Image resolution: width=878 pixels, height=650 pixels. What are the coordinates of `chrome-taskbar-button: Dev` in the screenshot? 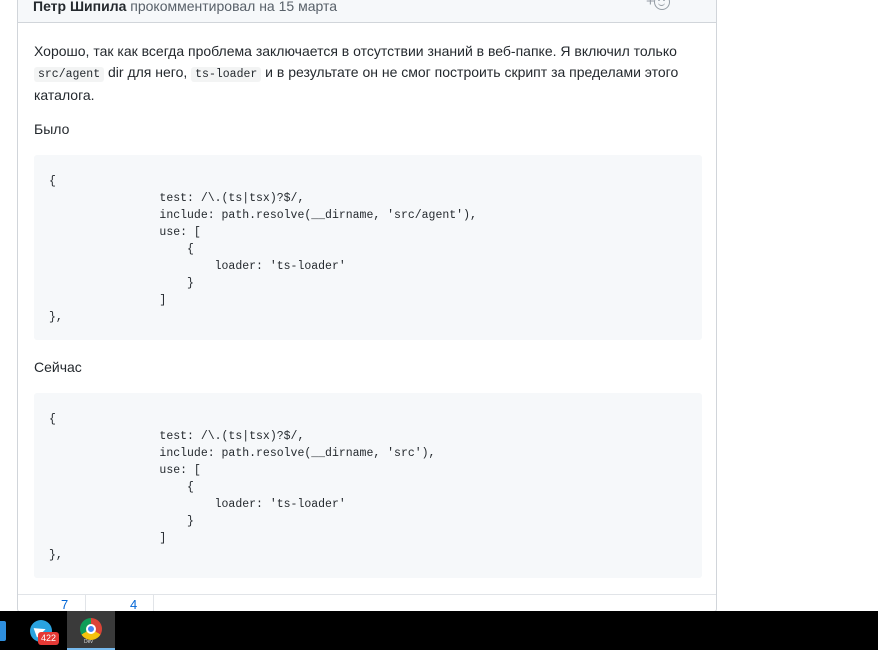 It's located at (91, 630).